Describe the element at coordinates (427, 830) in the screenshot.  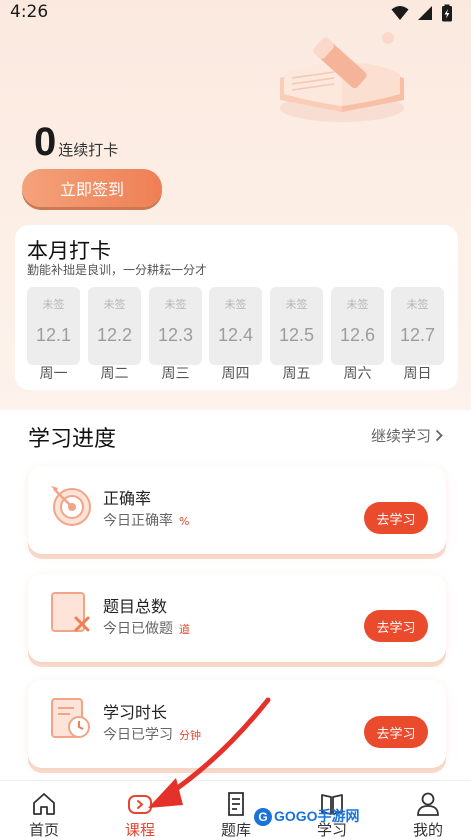
I see `tab-label: 我的` at that location.